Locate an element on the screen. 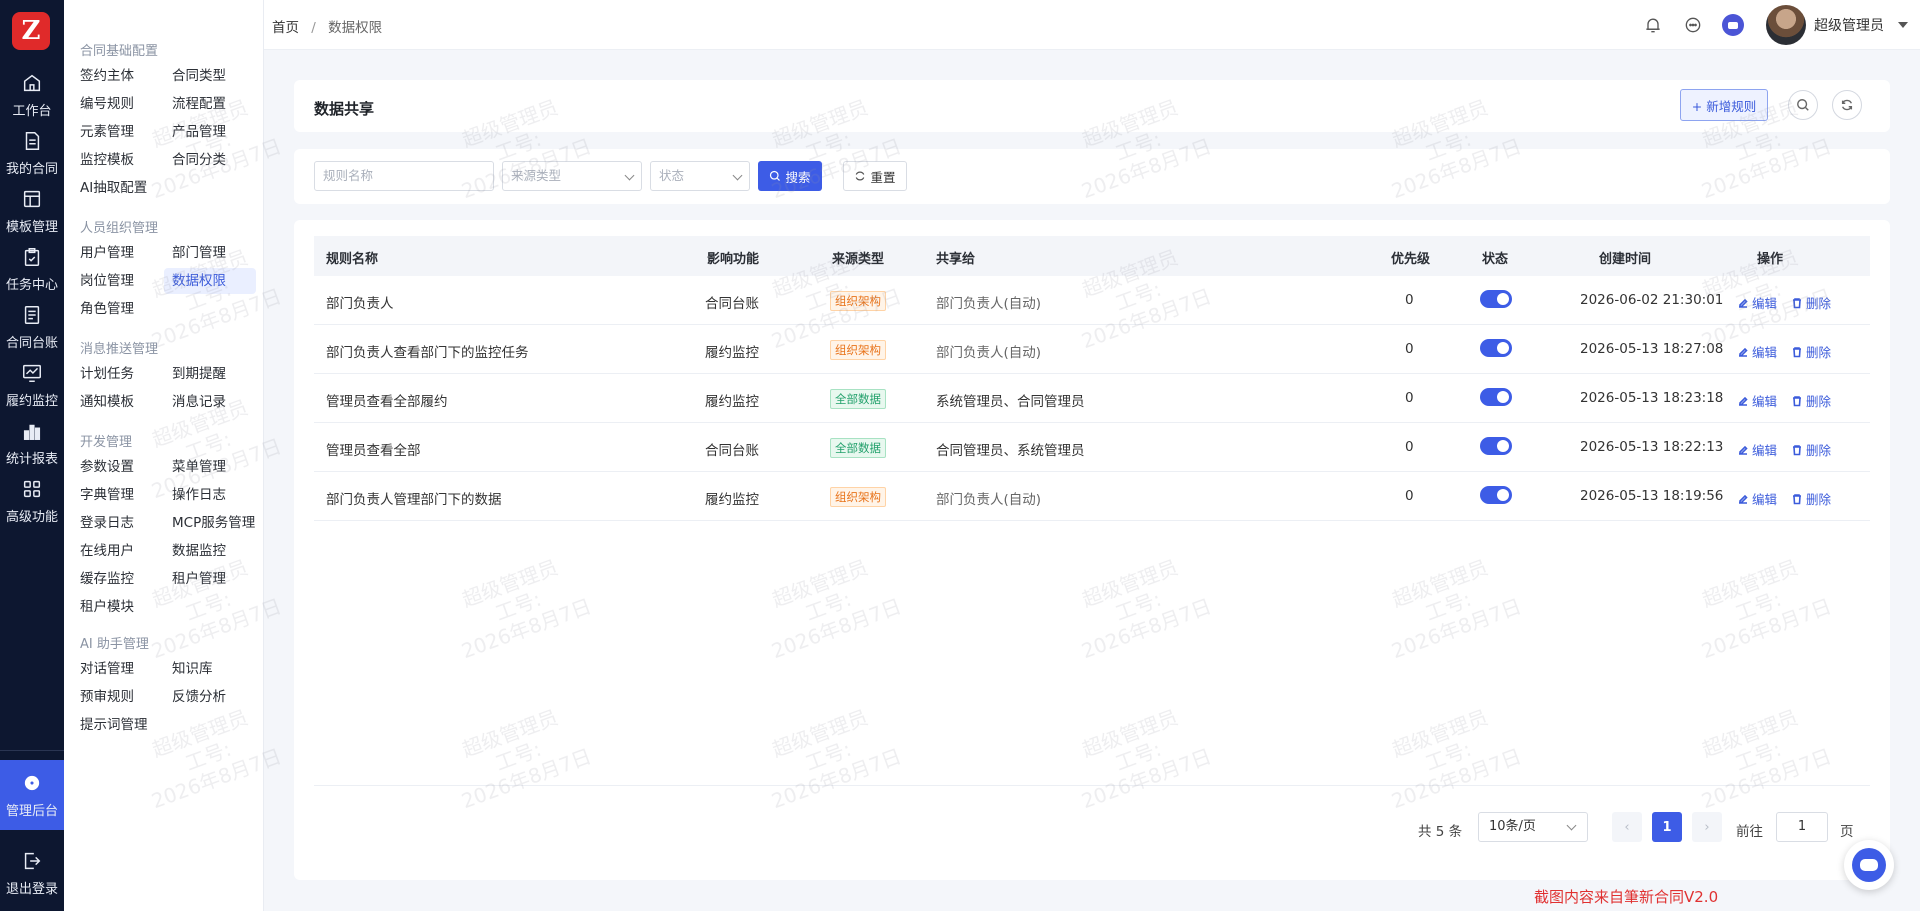 The width and height of the screenshot is (1920, 911). notification-button is located at coordinates (1653, 25).